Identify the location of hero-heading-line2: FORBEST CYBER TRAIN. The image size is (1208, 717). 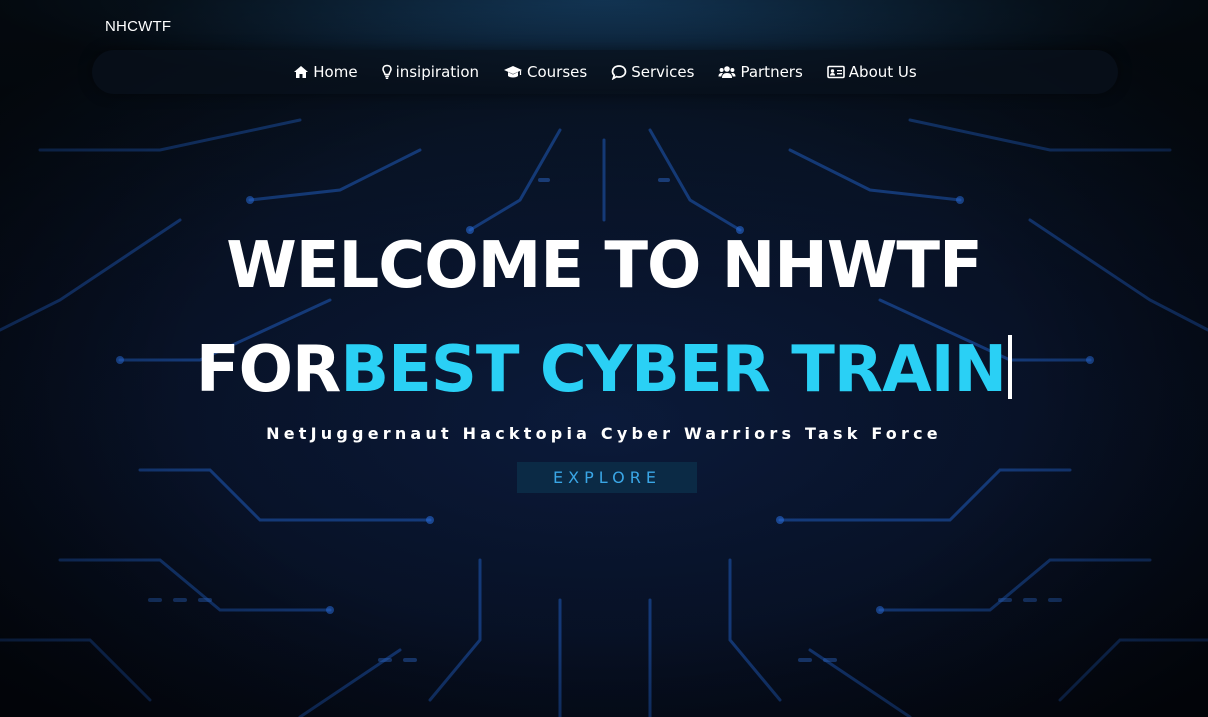
(604, 370).